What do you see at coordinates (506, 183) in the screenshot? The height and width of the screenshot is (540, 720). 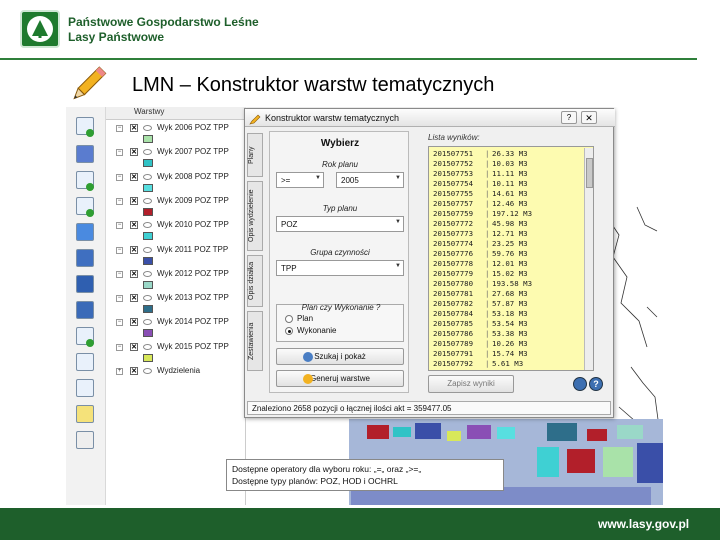 I see `result-row: 201507754 | 10.11 M3` at bounding box center [506, 183].